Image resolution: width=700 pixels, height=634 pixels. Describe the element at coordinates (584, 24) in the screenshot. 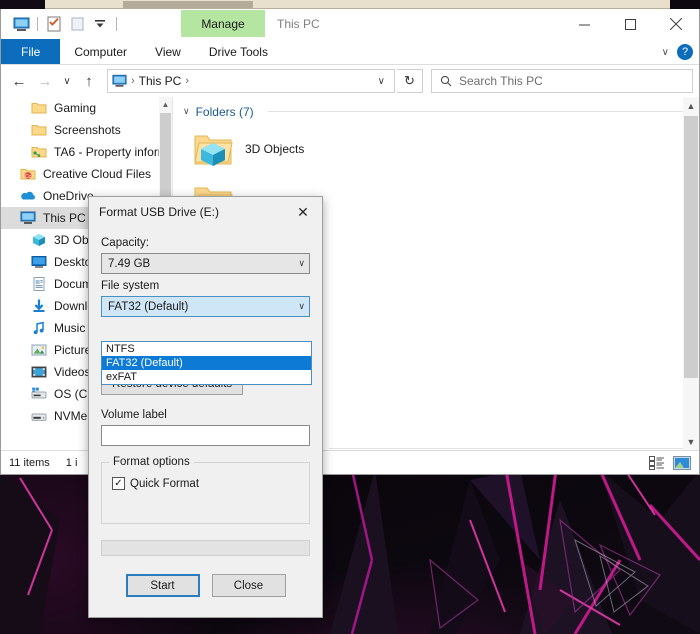

I see `minimize-button` at that location.